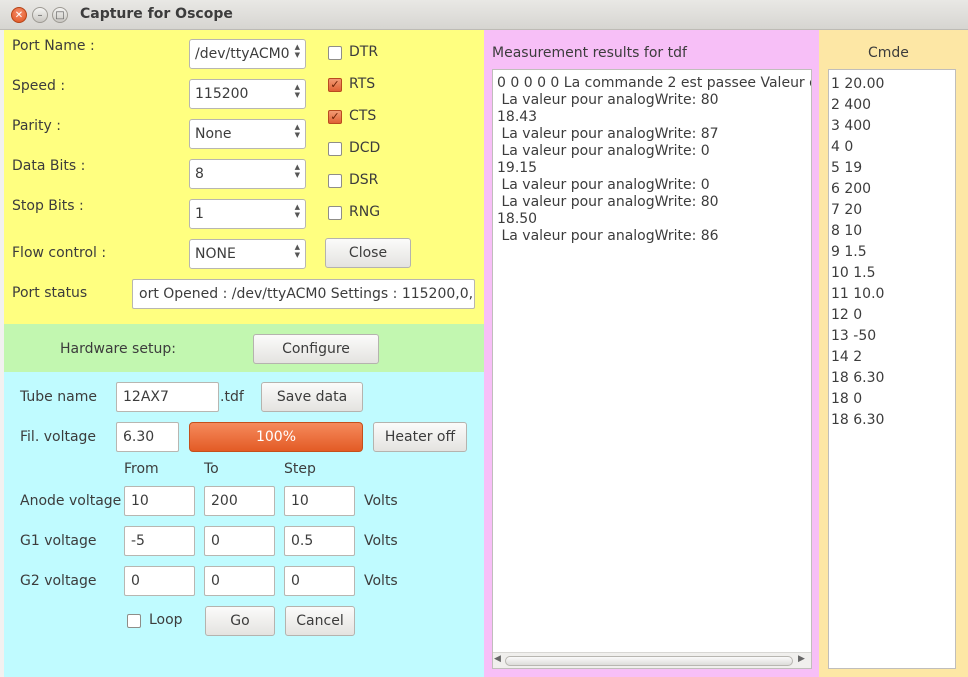 This screenshot has width=968, height=677. I want to click on parity-label: Parity :, so click(36, 126).